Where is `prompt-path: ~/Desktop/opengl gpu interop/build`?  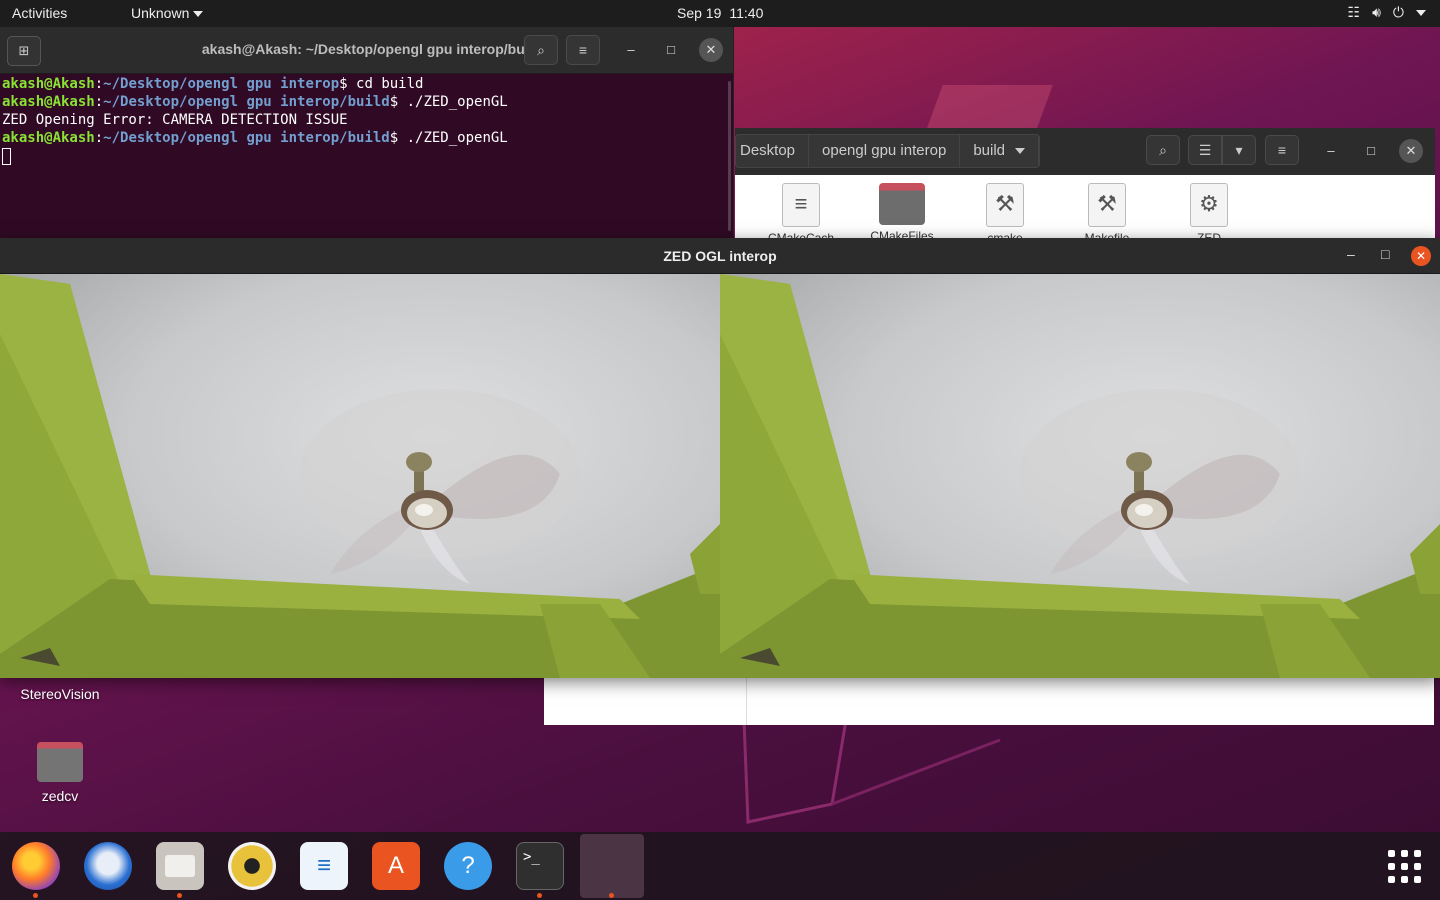 prompt-path: ~/Desktop/opengl gpu interop/build is located at coordinates (246, 138).